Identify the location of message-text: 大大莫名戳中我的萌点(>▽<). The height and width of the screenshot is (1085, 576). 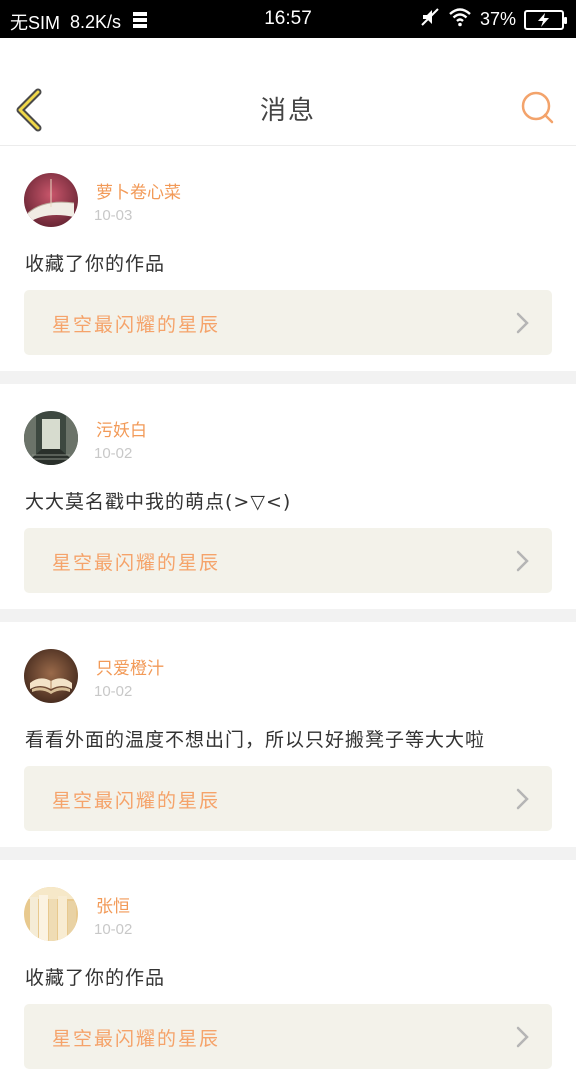
(158, 502).